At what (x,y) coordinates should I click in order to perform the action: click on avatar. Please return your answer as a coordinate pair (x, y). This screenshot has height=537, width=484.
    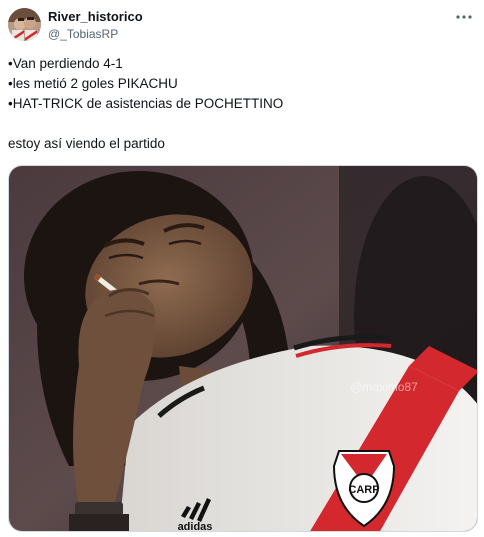
    Looking at the image, I should click on (24, 24).